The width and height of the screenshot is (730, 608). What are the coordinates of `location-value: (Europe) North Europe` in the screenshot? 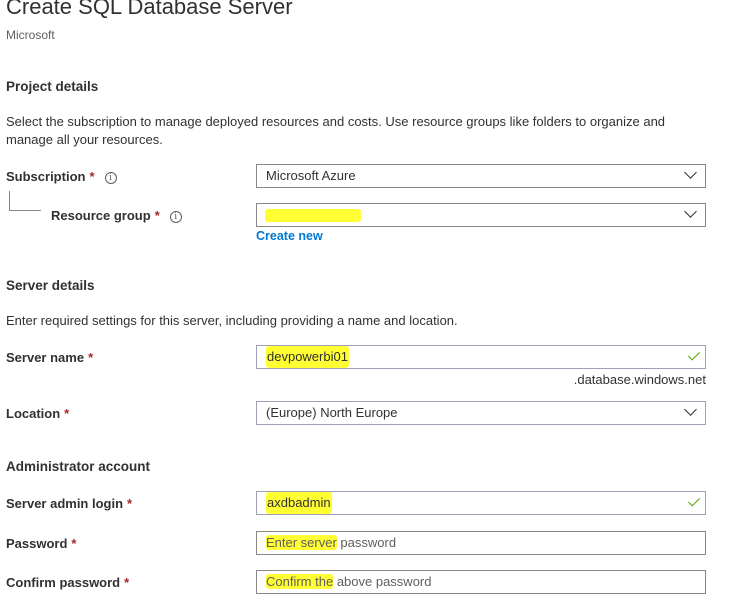 It's located at (332, 412).